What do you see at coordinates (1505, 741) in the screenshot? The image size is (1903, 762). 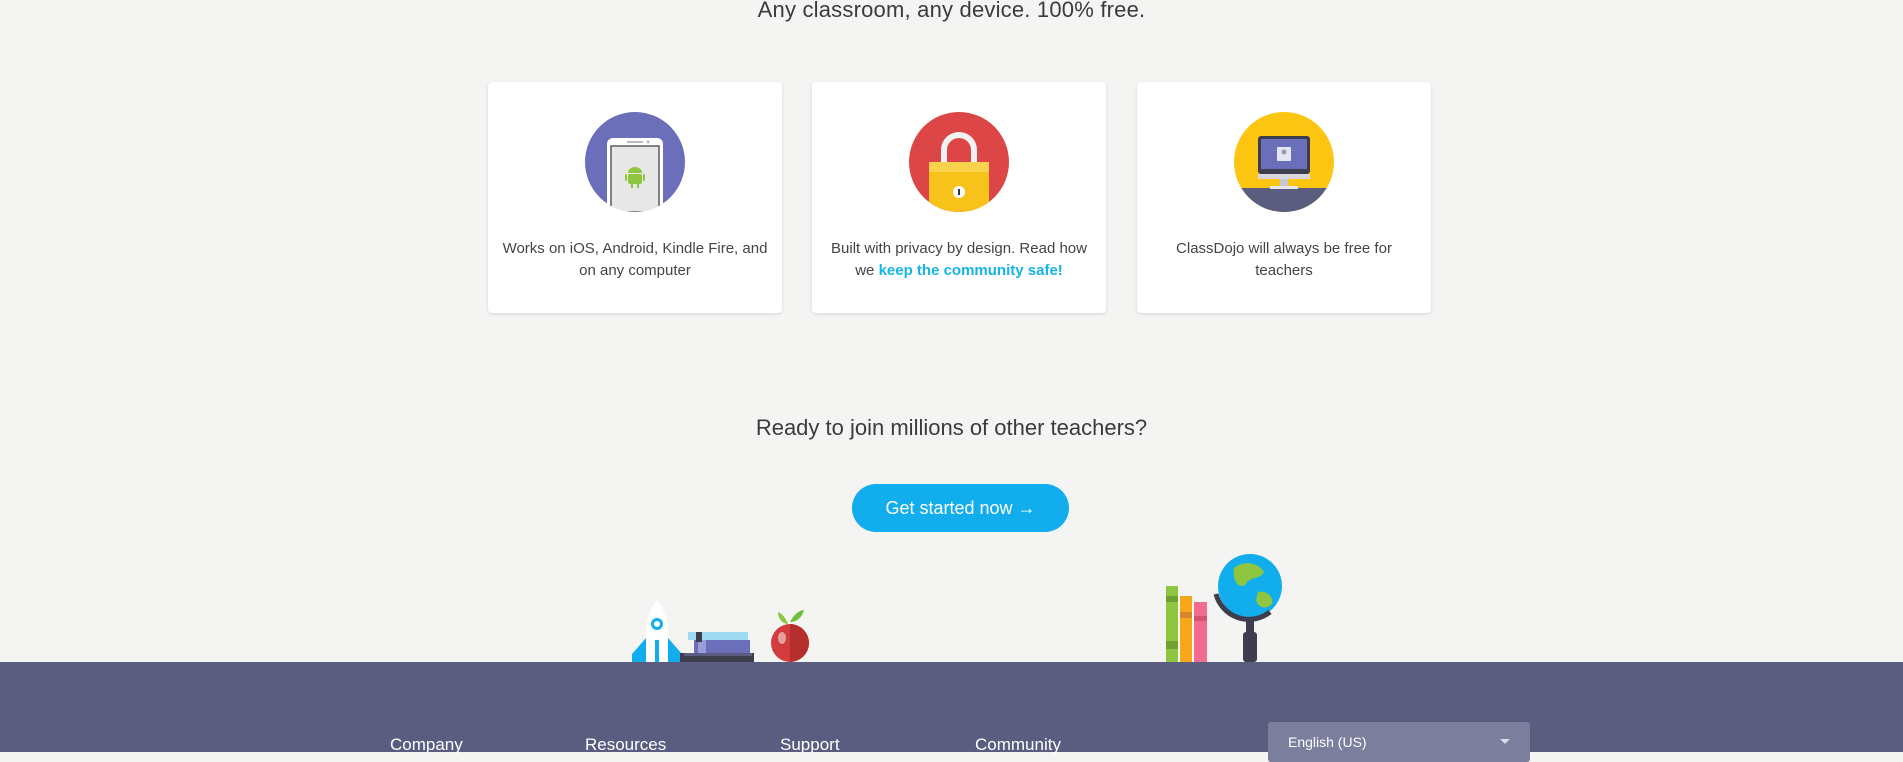 I see `chevron-down-icon` at bounding box center [1505, 741].